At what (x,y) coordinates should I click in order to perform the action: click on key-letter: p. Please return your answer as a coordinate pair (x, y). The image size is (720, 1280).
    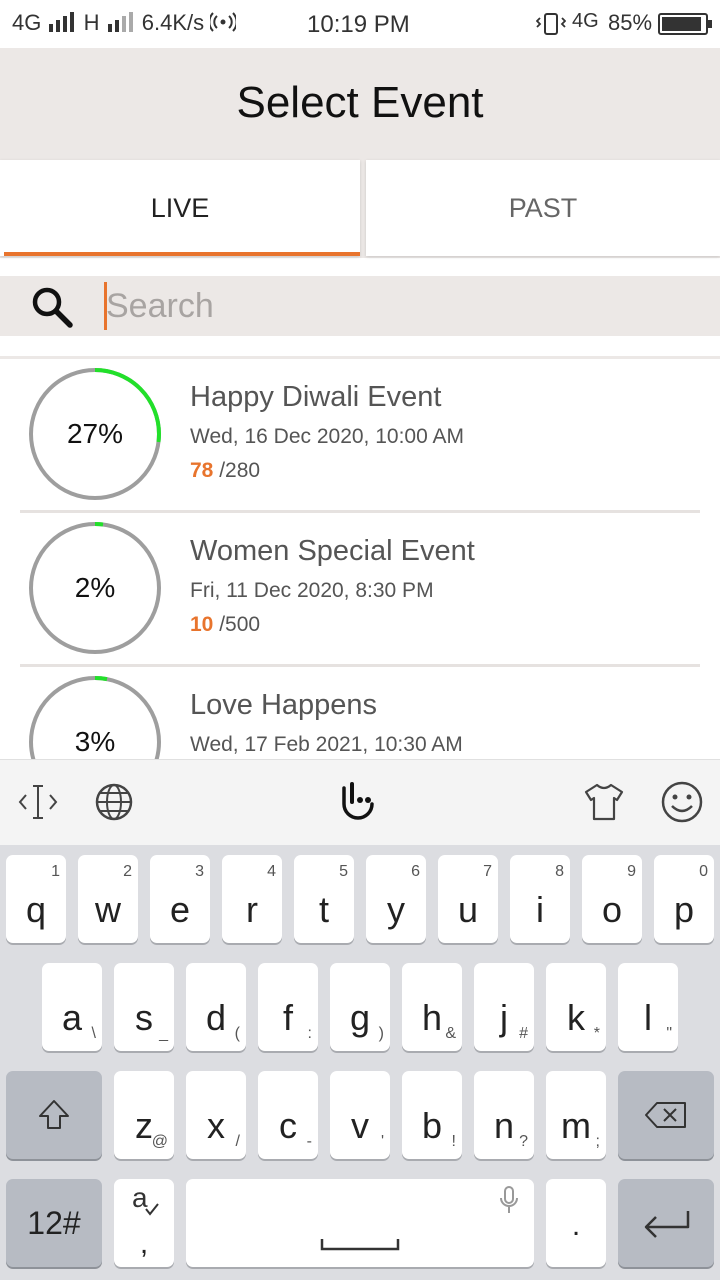
    Looking at the image, I should click on (684, 909).